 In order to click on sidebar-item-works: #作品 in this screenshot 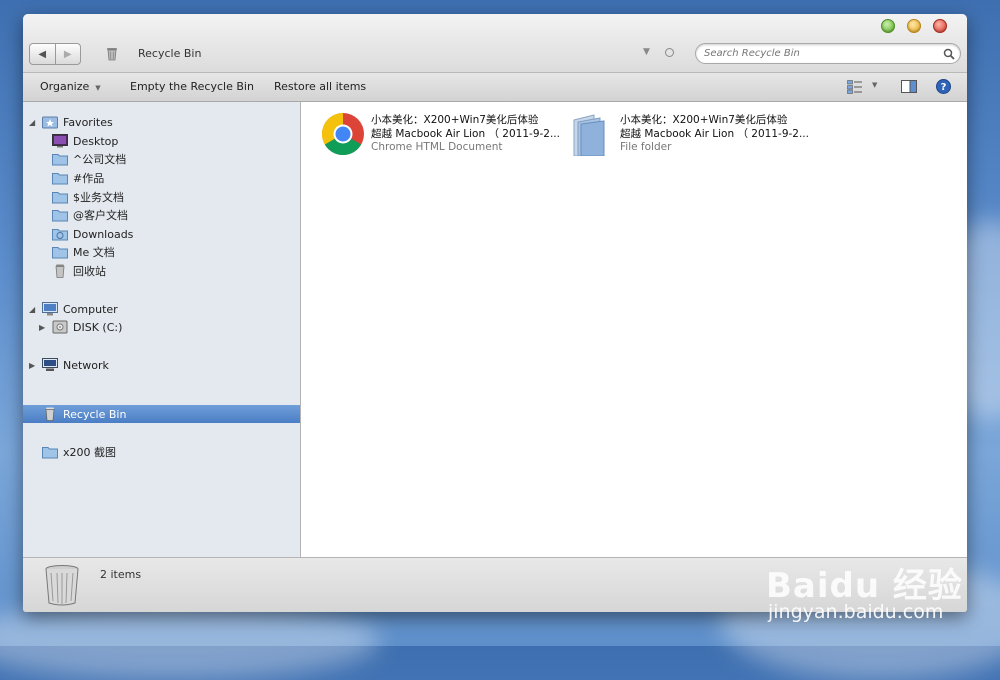, I will do `click(161, 178)`.